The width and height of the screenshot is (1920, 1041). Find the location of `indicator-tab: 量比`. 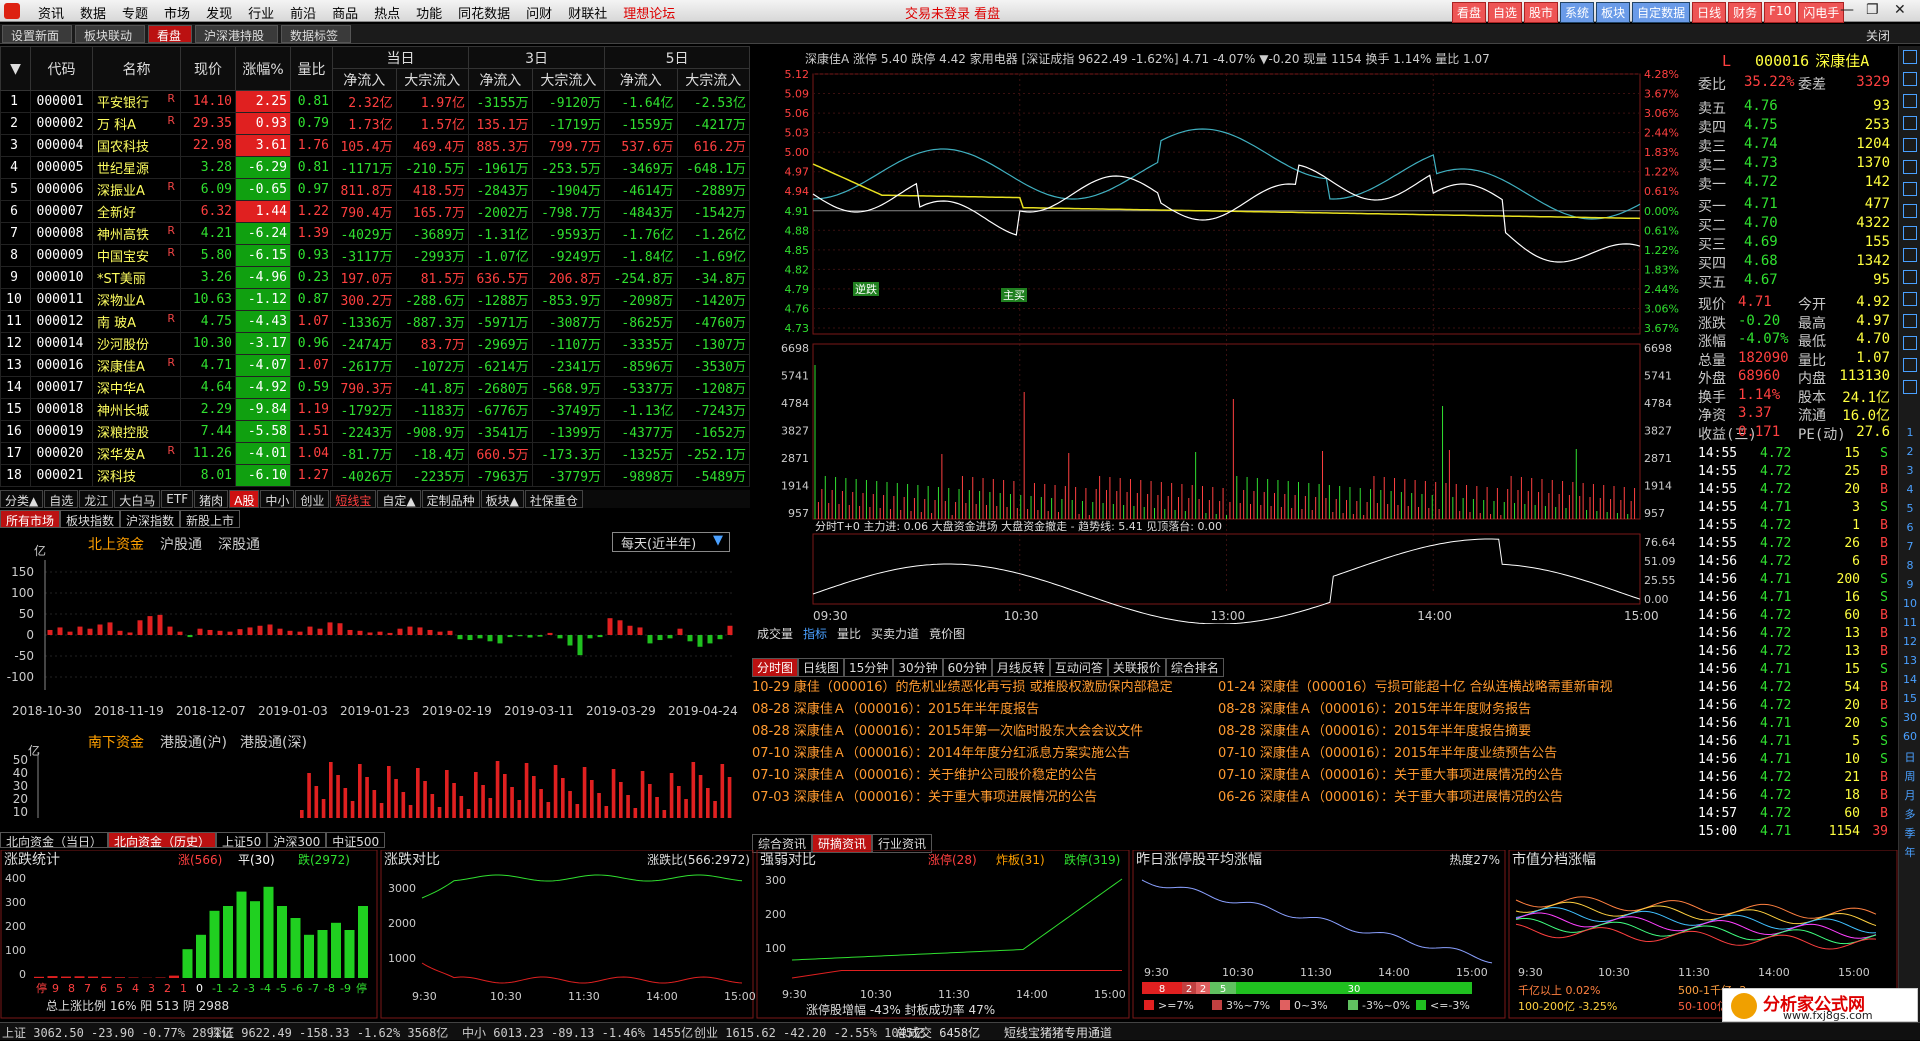

indicator-tab: 量比 is located at coordinates (849, 633).